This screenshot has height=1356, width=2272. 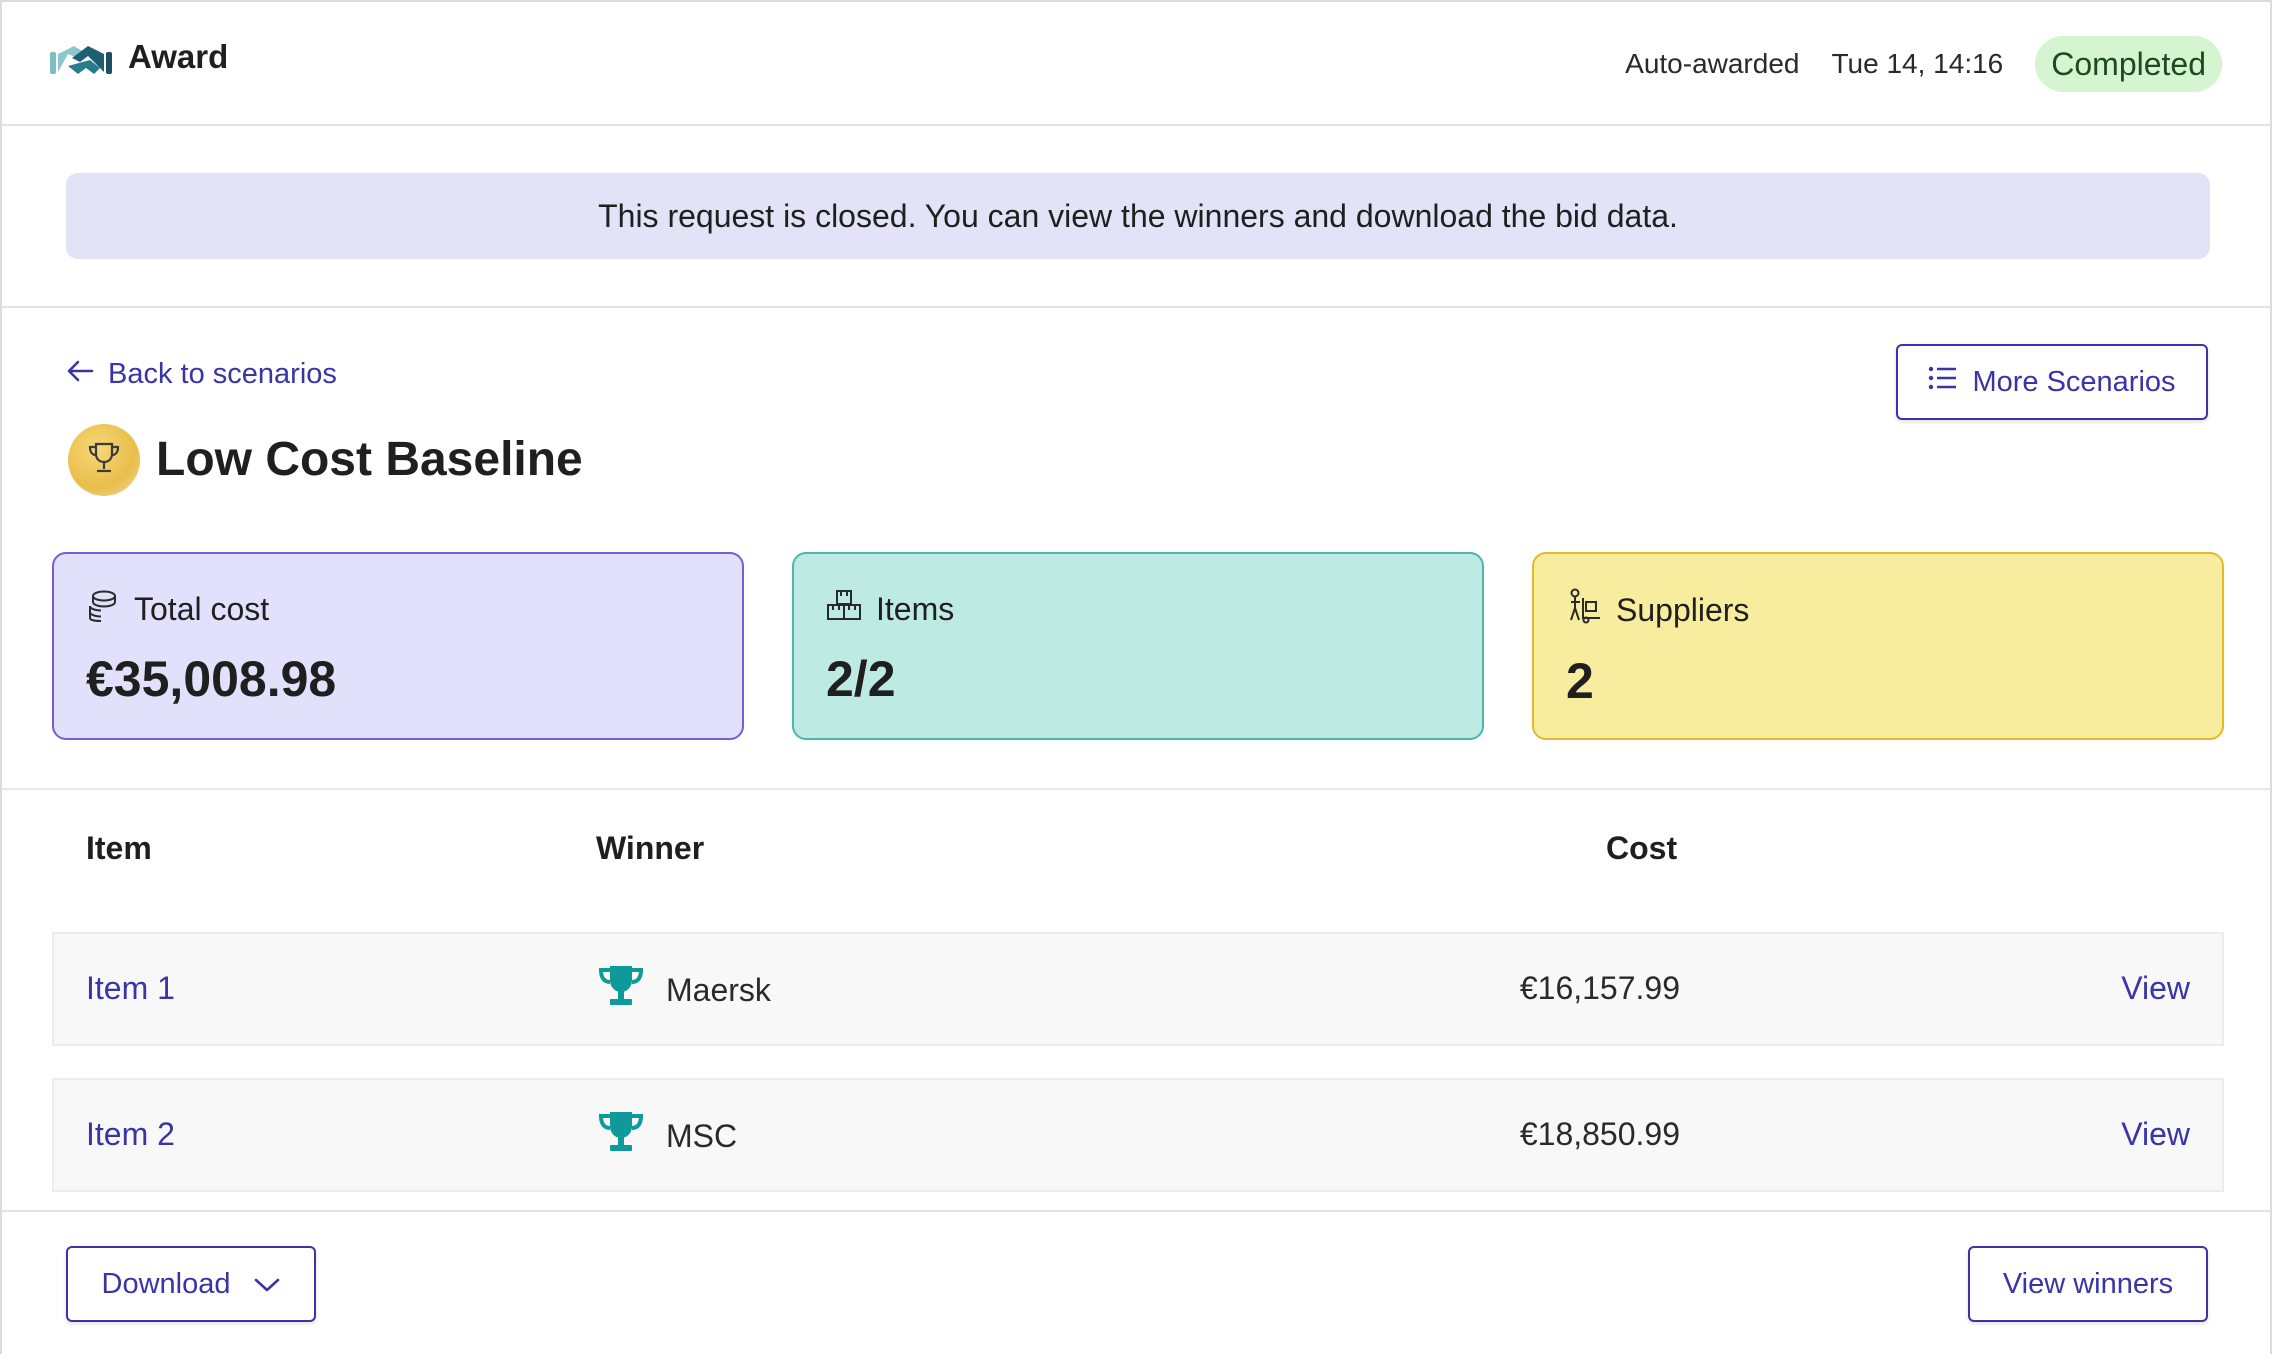 What do you see at coordinates (1878, 646) in the screenshot?
I see `suppliers-card: Suppliers 2` at bounding box center [1878, 646].